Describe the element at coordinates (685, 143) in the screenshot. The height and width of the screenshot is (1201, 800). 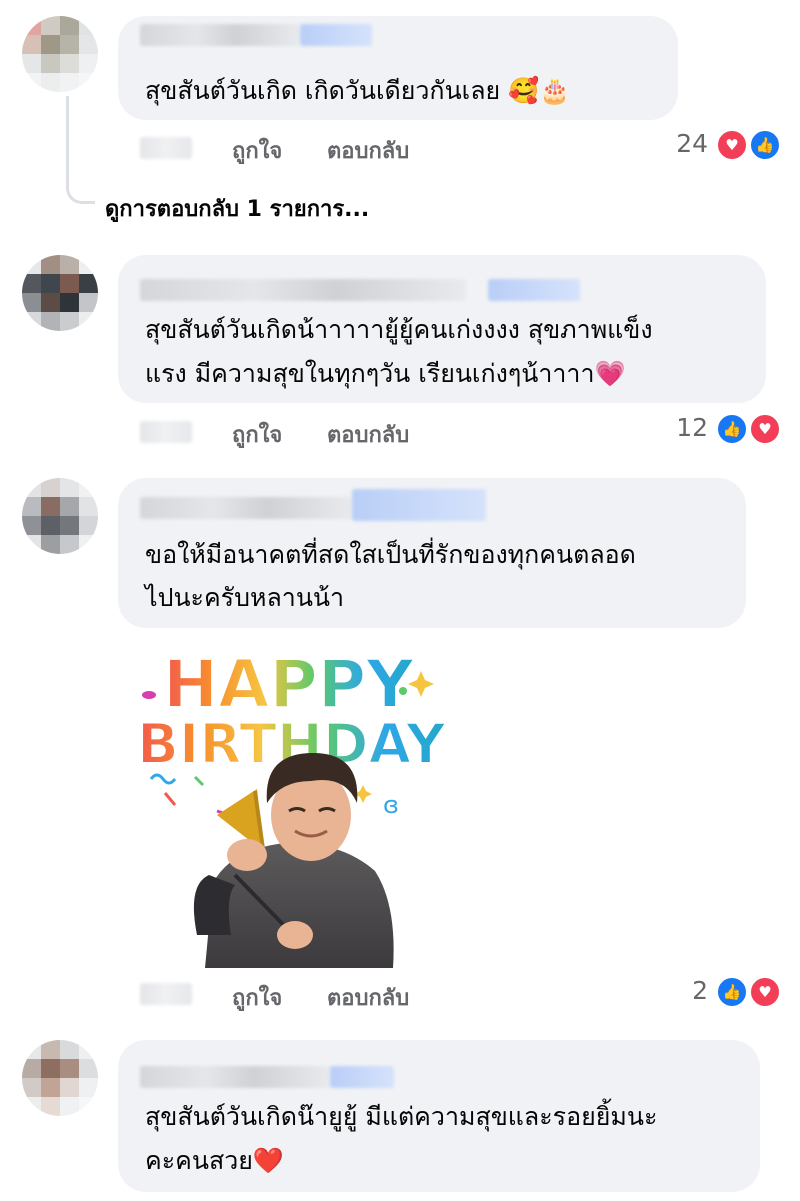
I see `reaction-count: 24` at that location.